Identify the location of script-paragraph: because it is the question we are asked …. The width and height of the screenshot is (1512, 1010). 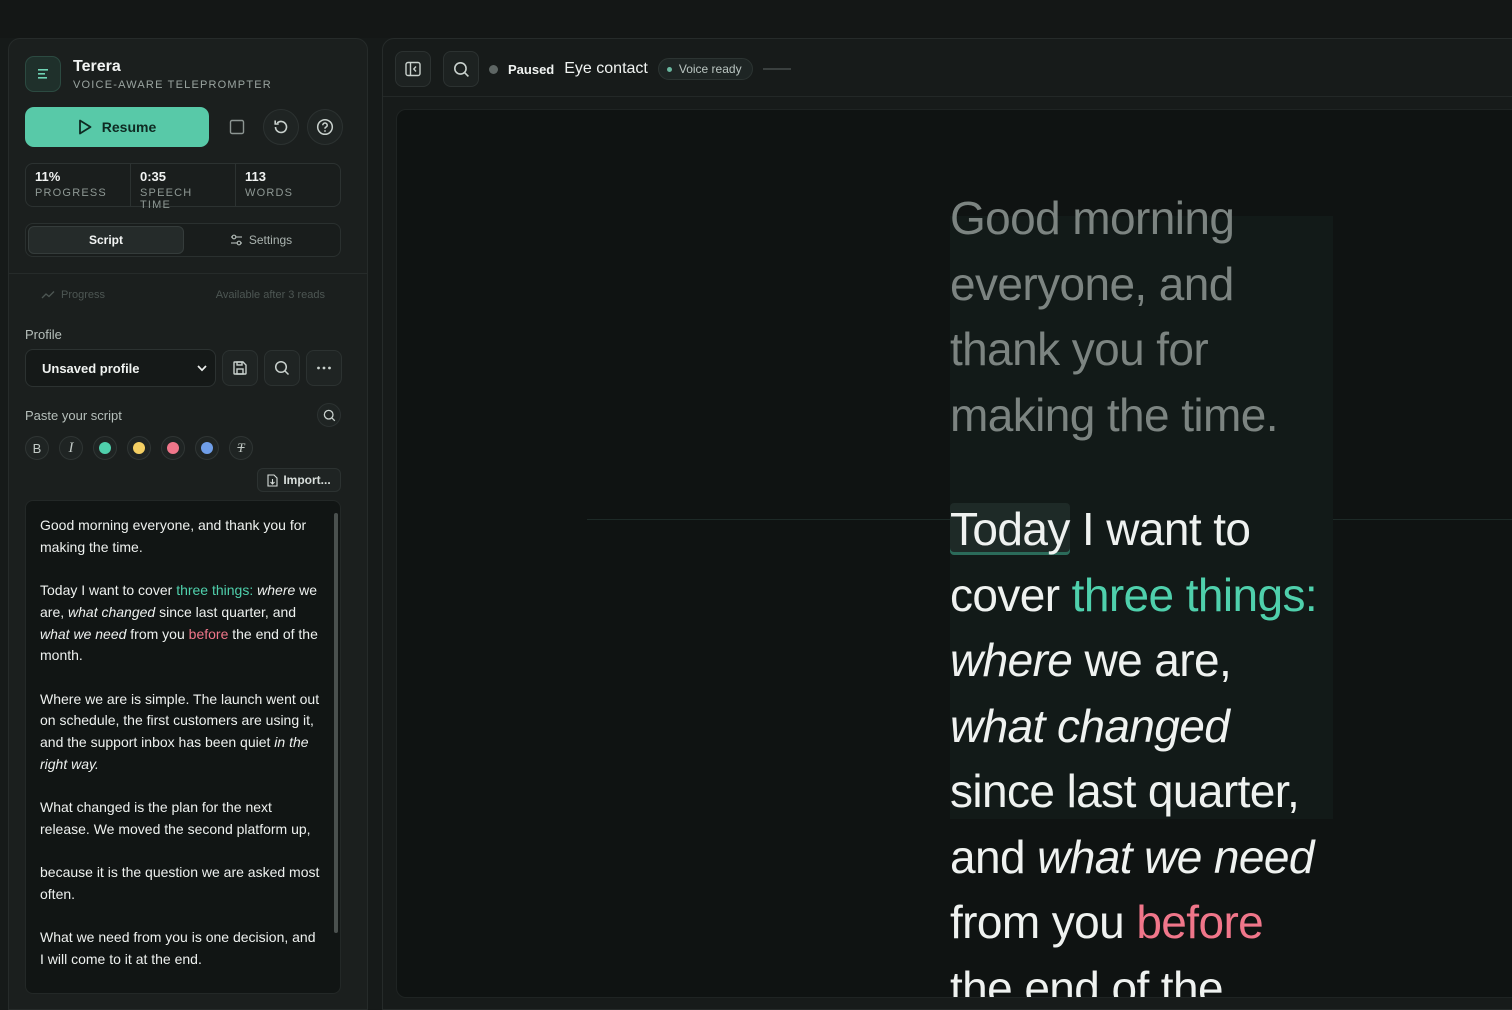
(180, 883).